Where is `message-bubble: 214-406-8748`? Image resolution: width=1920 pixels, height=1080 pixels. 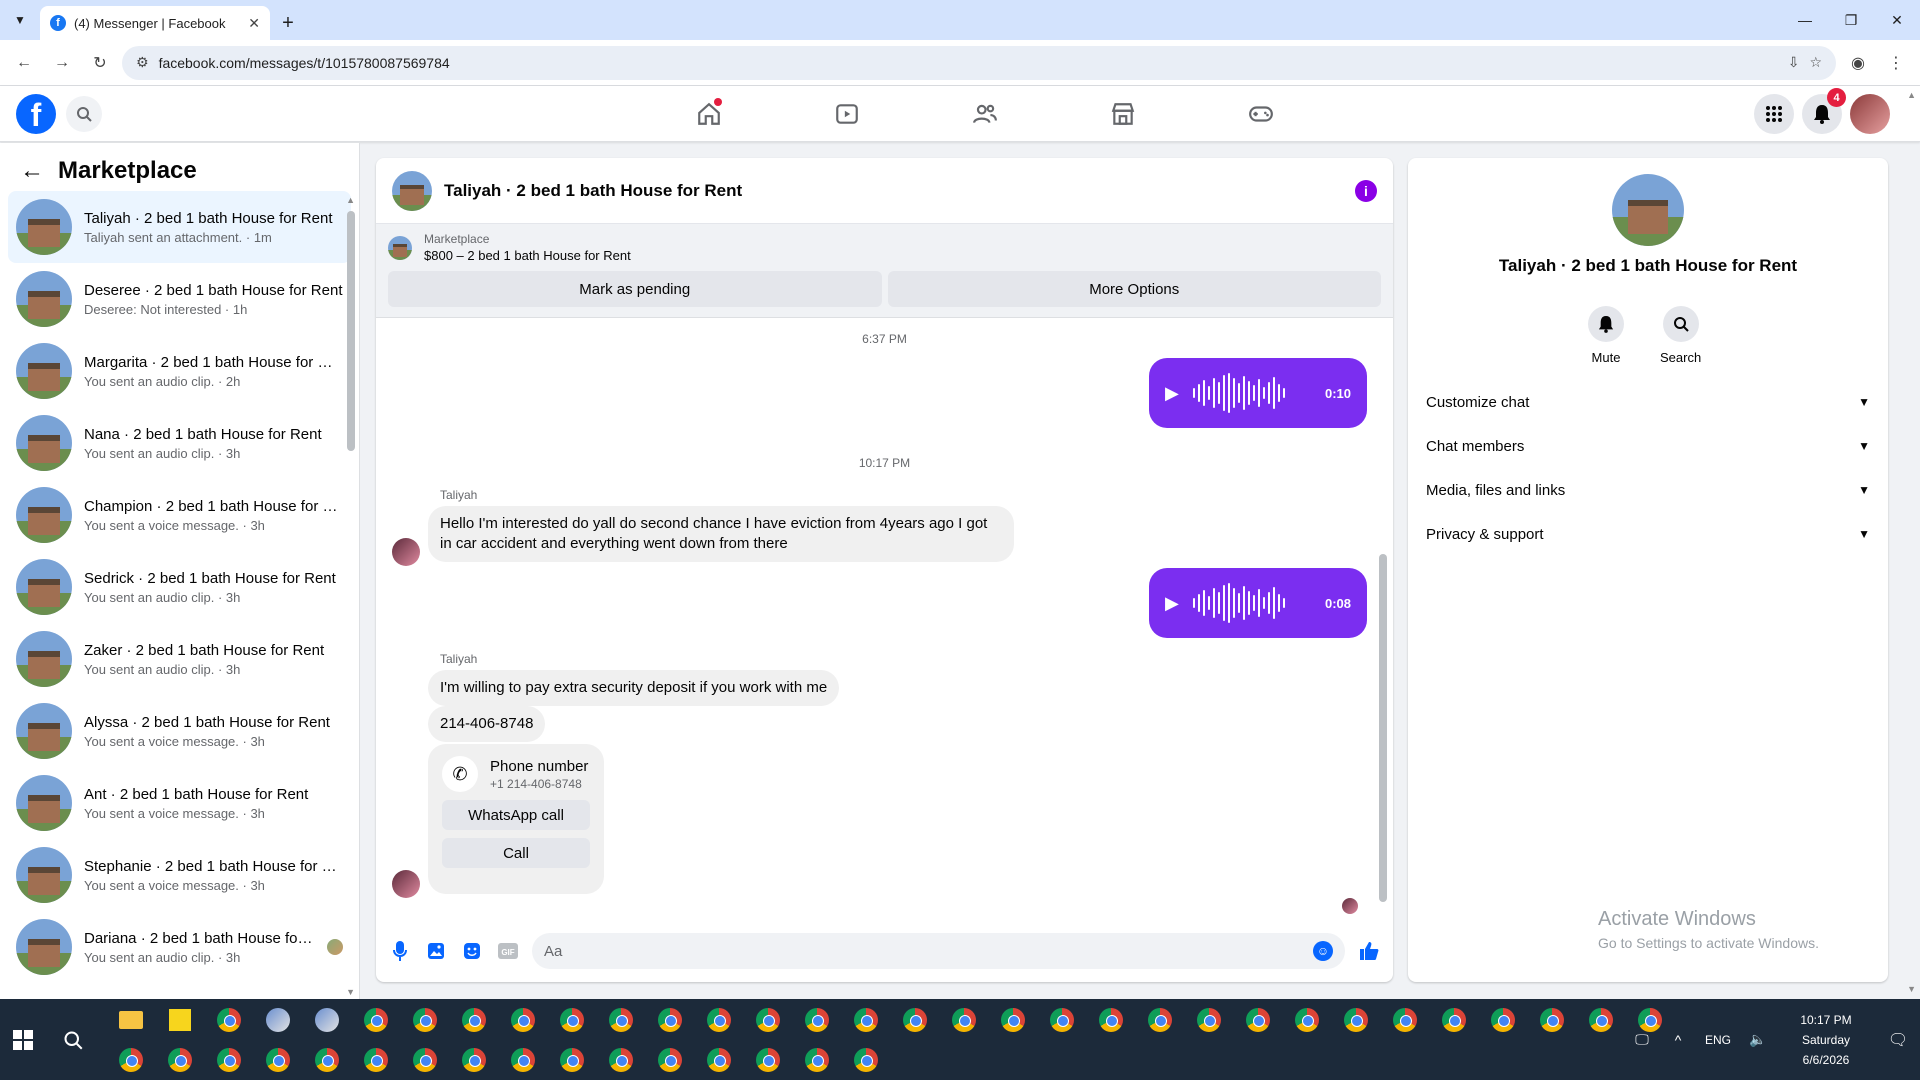
message-bubble: 214-406-8748 is located at coordinates (487, 724).